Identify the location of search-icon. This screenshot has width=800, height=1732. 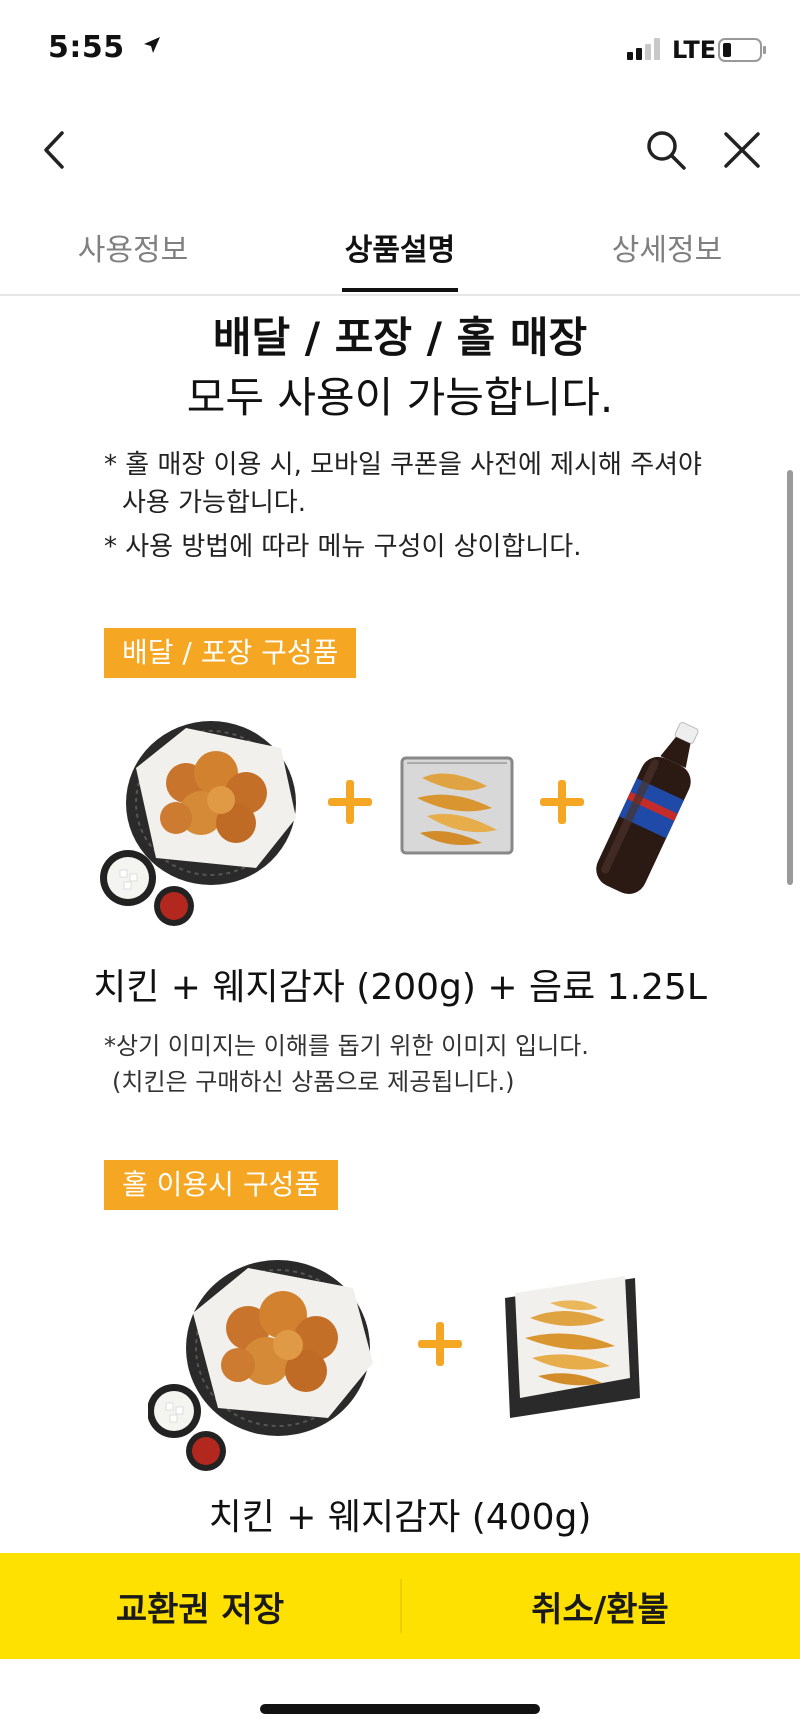
(666, 150).